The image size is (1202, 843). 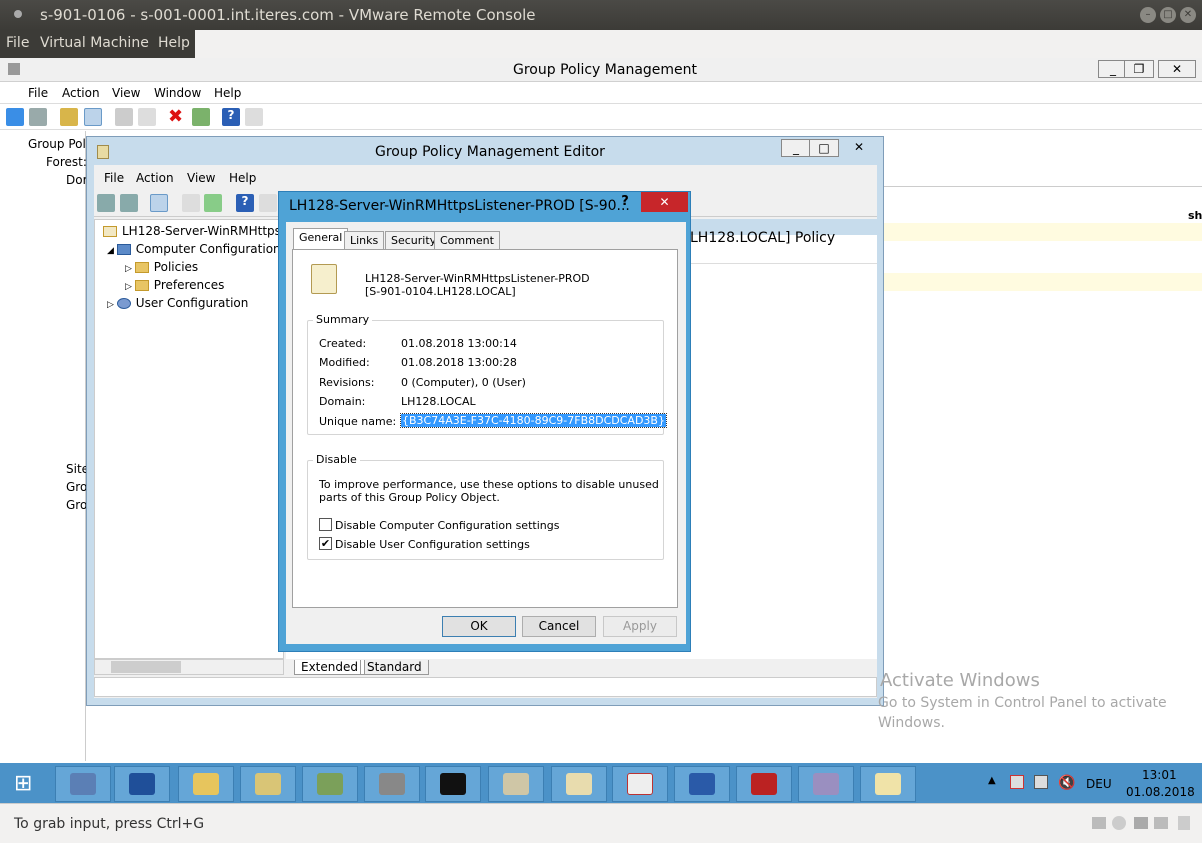 What do you see at coordinates (66, 162) in the screenshot?
I see `tree-item-forest: Forest:` at bounding box center [66, 162].